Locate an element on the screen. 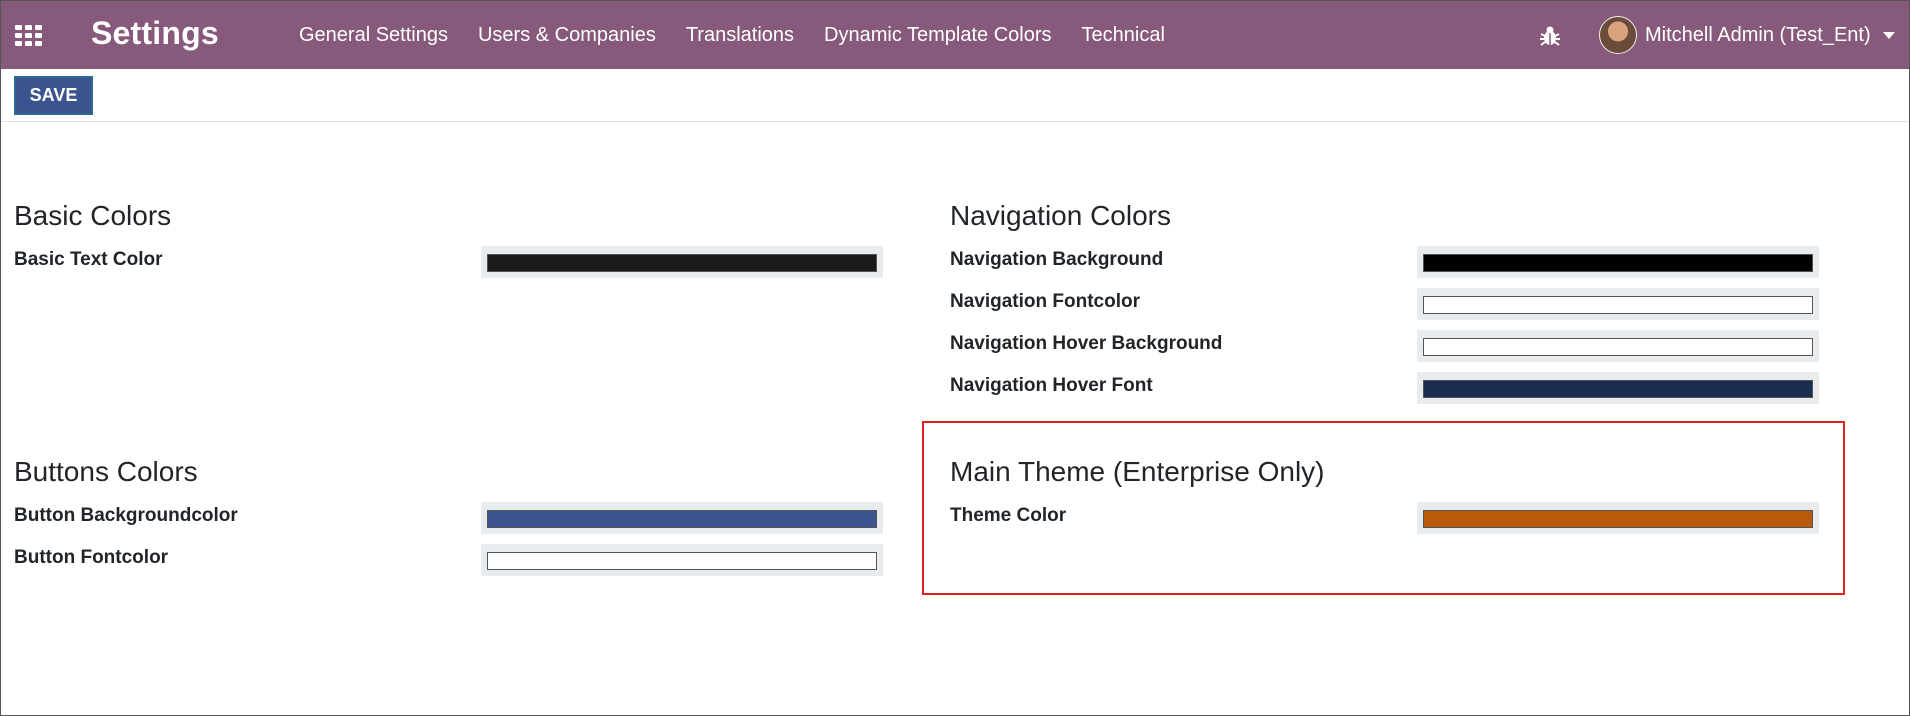  navigation-background-label: Navigation Background is located at coordinates (1057, 259).